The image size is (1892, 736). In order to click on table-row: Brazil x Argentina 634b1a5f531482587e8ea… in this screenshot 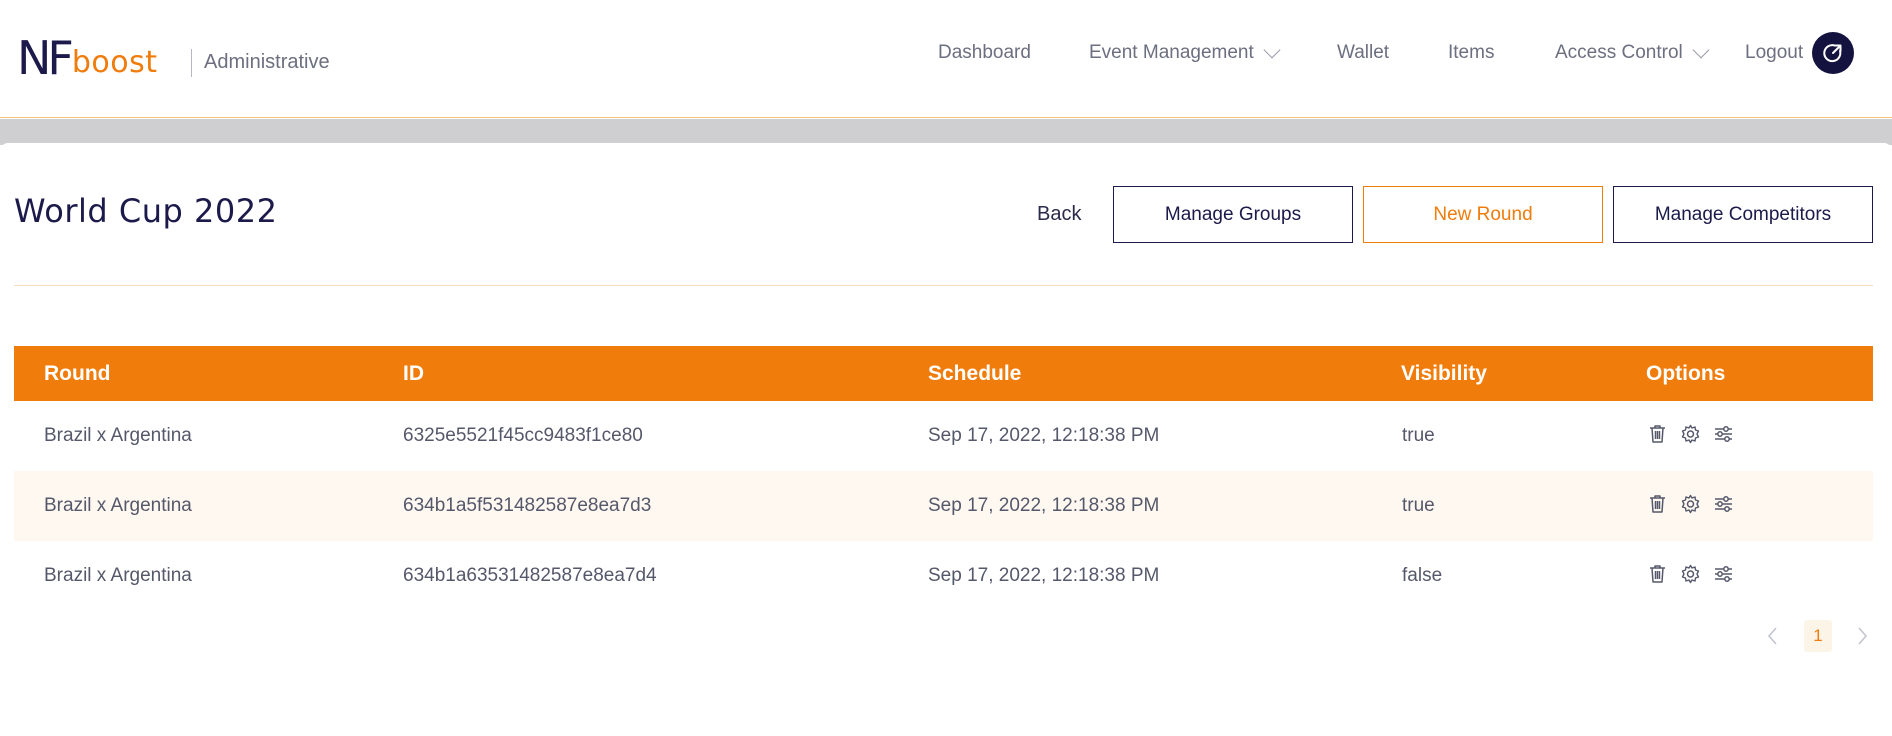, I will do `click(943, 506)`.